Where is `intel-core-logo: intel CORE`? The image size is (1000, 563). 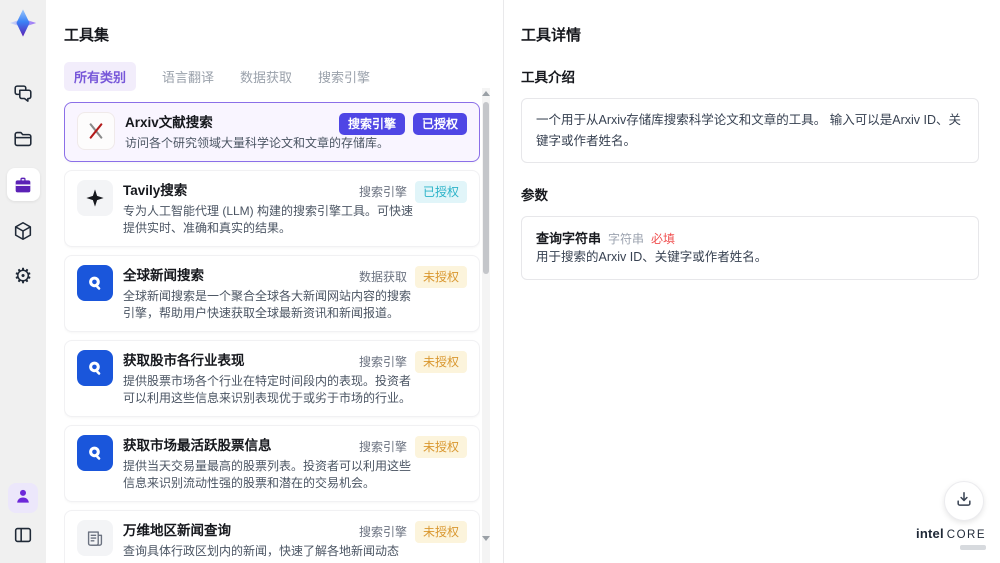 intel-core-logo: intel CORE is located at coordinates (951, 537).